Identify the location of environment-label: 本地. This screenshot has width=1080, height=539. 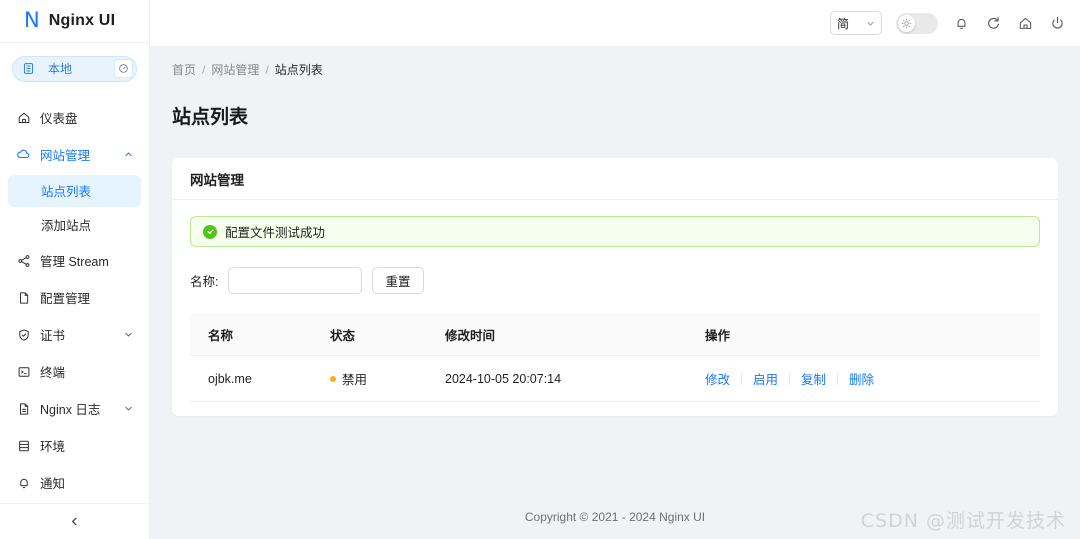
(60, 69).